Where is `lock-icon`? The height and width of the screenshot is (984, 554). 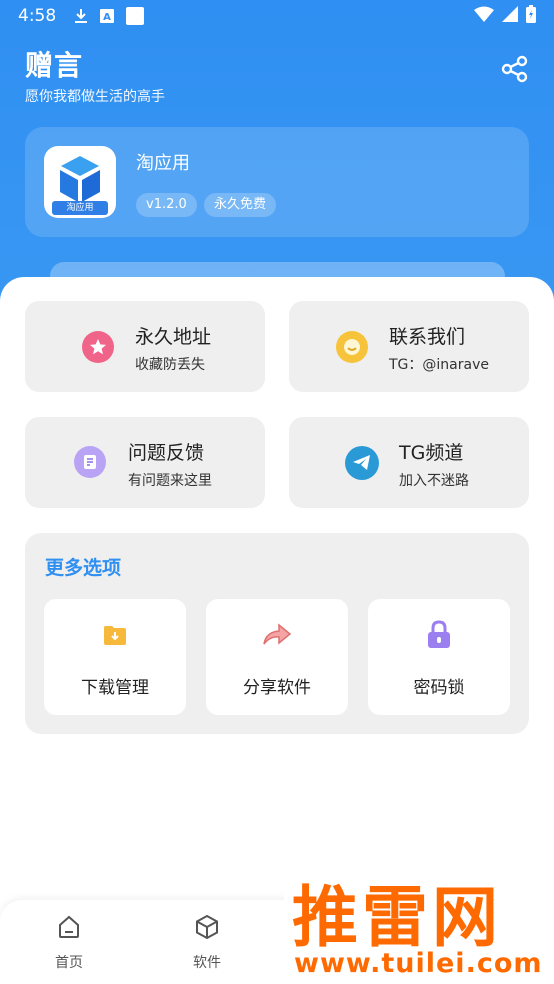 lock-icon is located at coordinates (439, 635).